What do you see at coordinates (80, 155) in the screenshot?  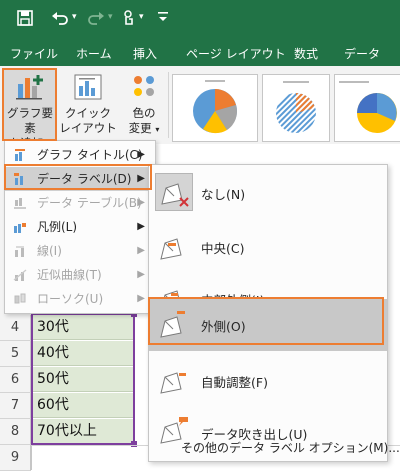 I see `menu-item-chart-title: グラフ タイトル(C) ▶` at bounding box center [80, 155].